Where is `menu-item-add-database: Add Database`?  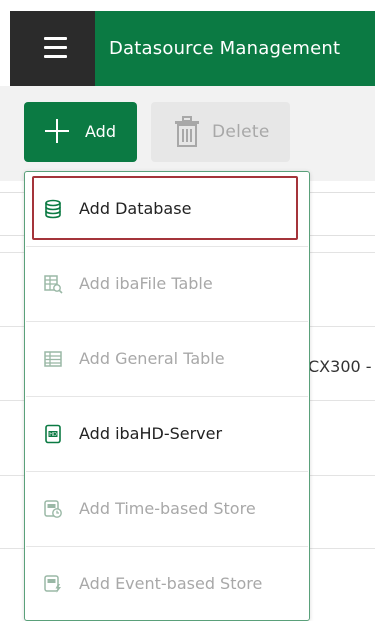
menu-item-add-database: Add Database is located at coordinates (167, 209).